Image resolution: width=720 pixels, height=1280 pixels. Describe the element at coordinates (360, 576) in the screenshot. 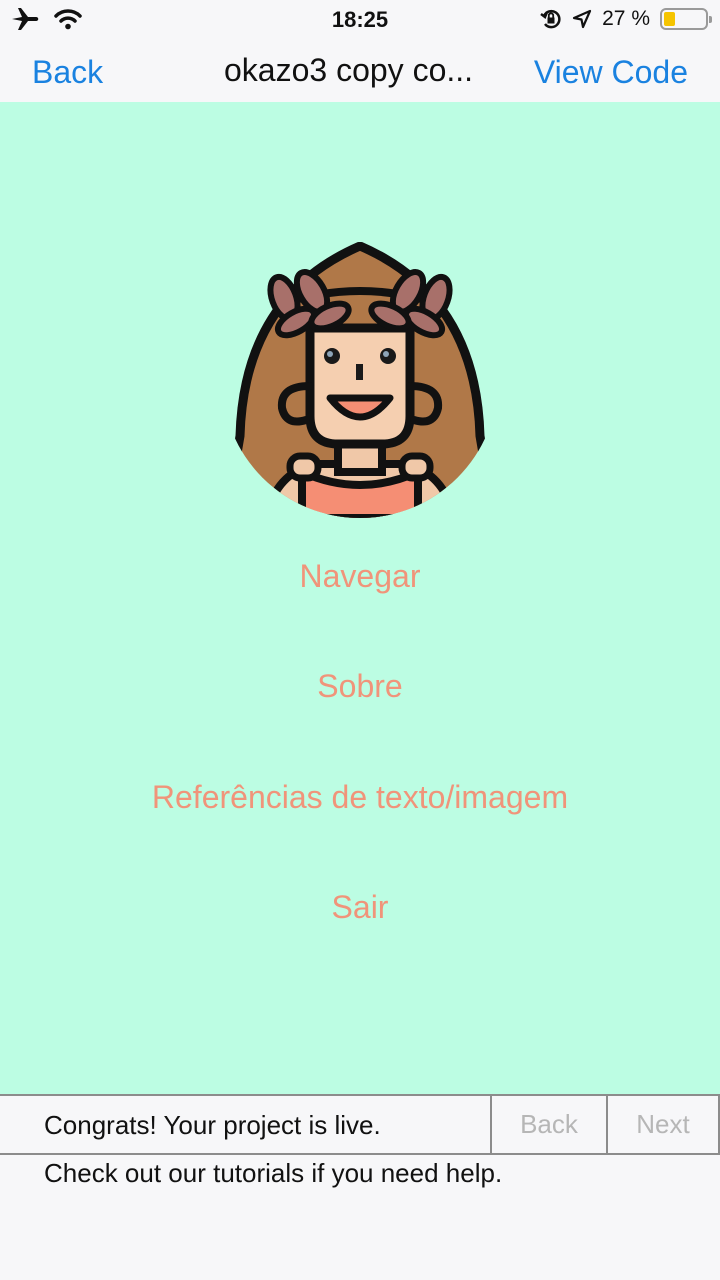

I see `menu-item-navegar: Navegar` at that location.